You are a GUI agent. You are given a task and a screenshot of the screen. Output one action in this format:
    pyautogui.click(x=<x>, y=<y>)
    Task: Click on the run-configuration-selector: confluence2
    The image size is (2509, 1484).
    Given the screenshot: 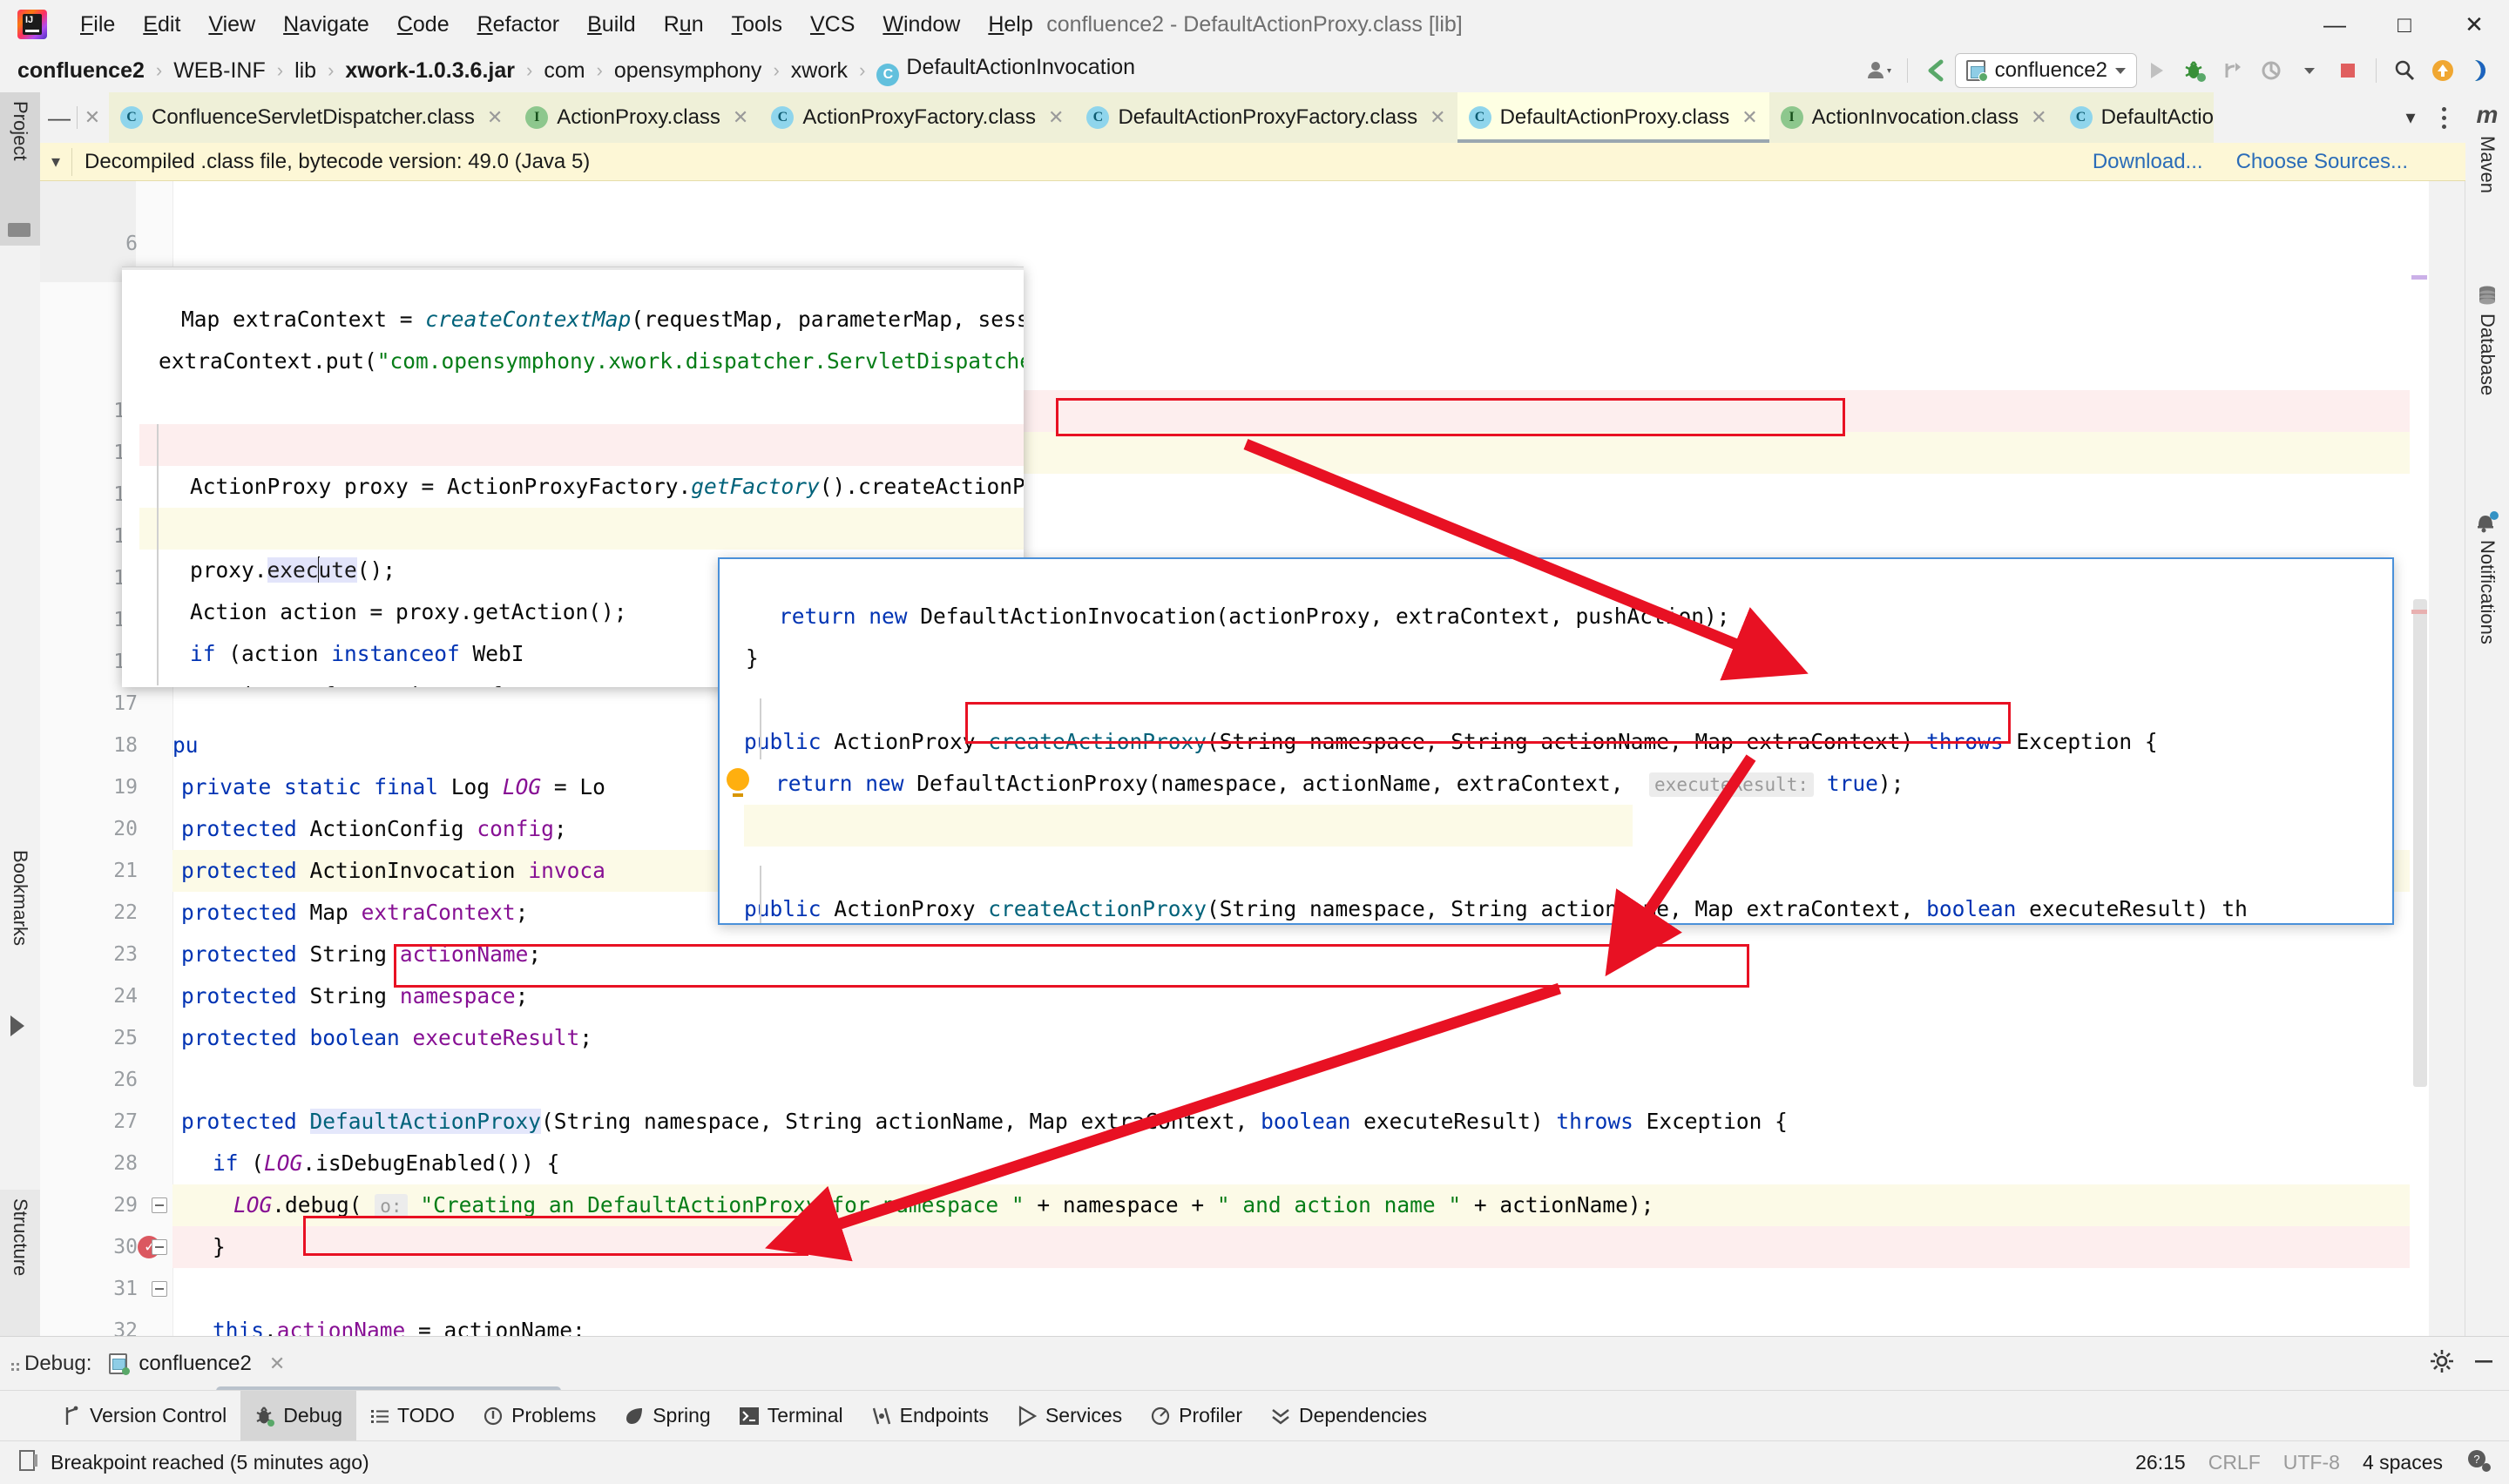 What is the action you would take?
    pyautogui.click(x=2045, y=71)
    